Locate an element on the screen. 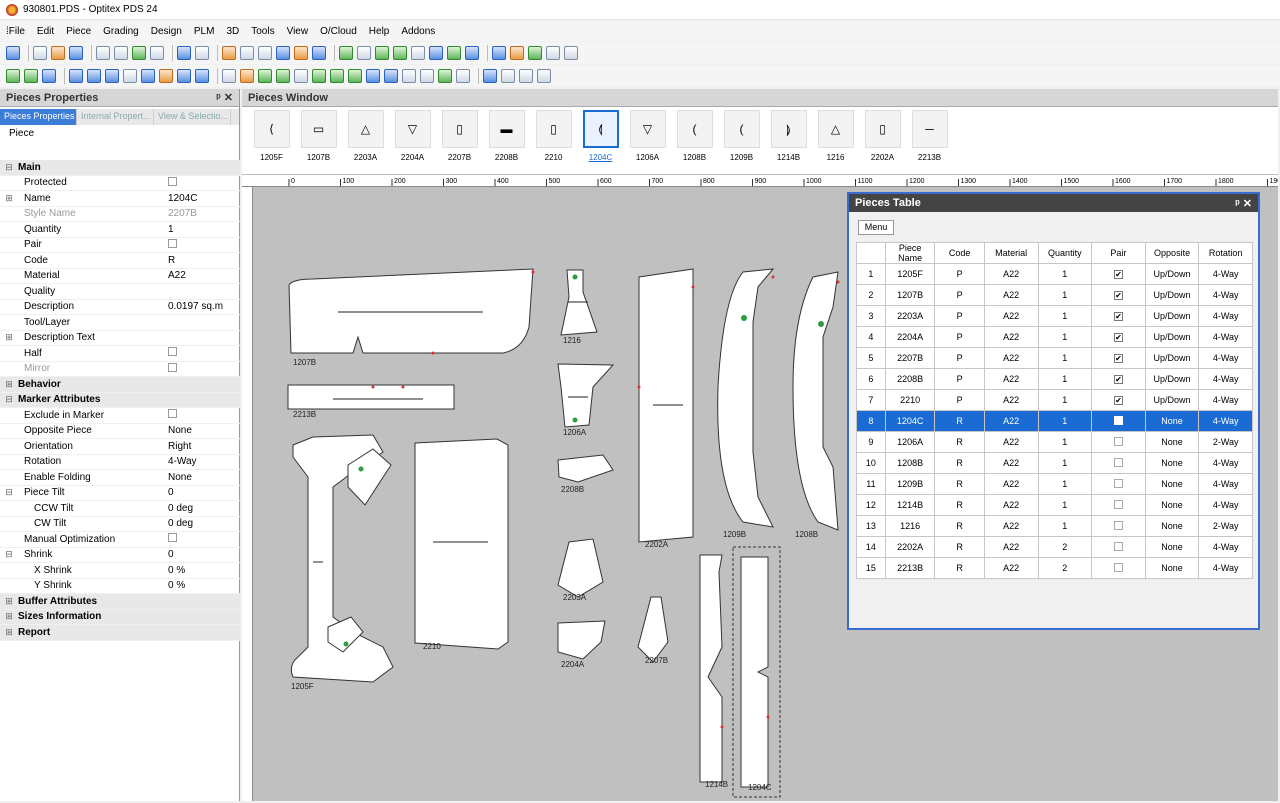 This screenshot has height=803, width=1280. property-row: X Shrink 0 % is located at coordinates (120, 571).